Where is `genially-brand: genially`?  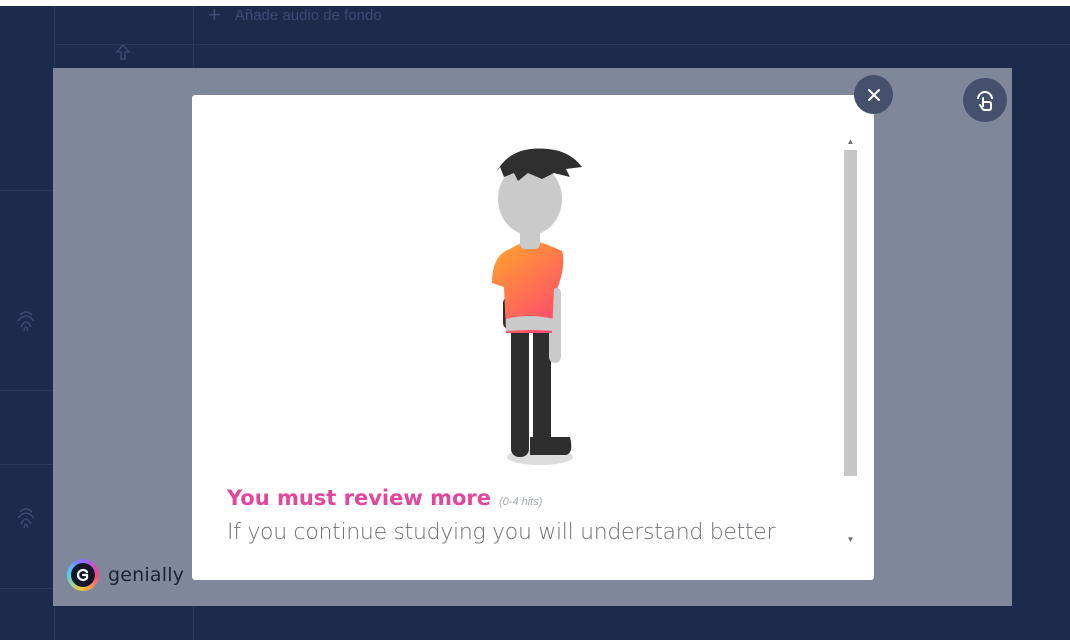 genially-brand: genially is located at coordinates (125, 575).